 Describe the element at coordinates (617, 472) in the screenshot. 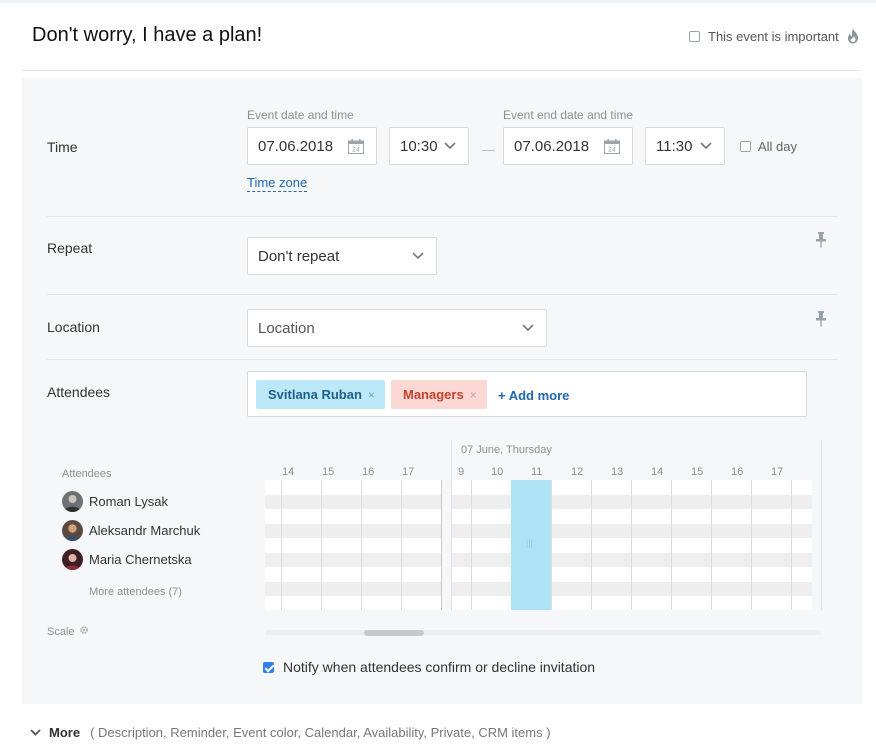

I see `hour-label: 13` at that location.